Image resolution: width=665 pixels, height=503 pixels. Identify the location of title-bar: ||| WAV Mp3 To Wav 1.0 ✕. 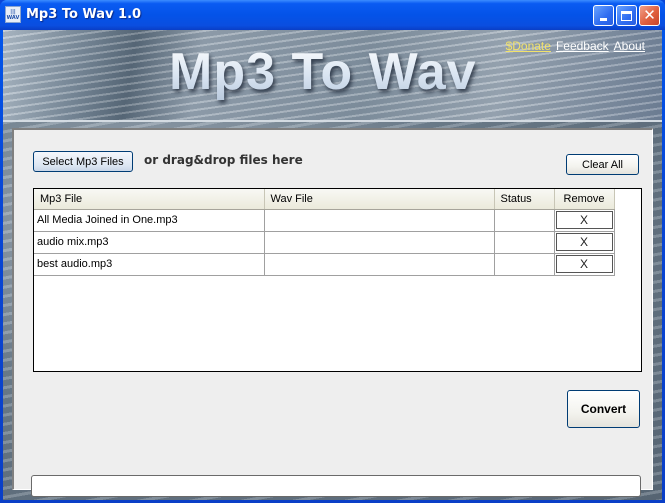
(332, 15).